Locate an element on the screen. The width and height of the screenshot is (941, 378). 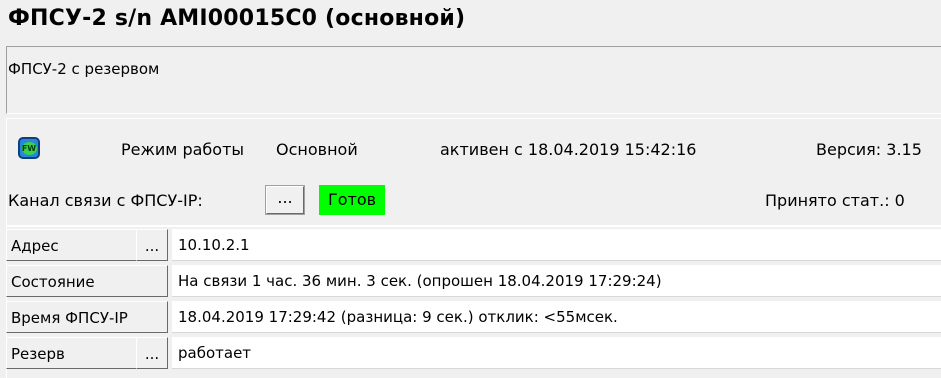
fw-icon: FW is located at coordinates (29, 148).